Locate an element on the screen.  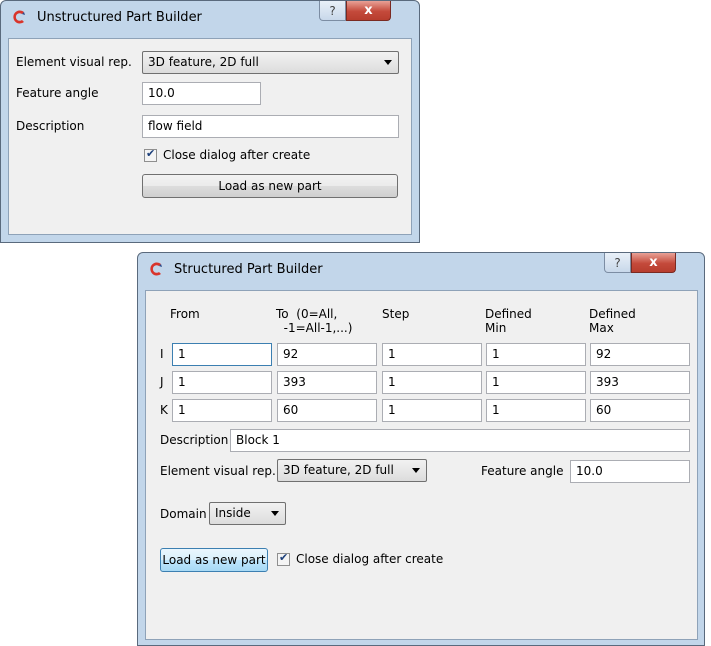
k-defined-min-input: 1 is located at coordinates (536, 410).